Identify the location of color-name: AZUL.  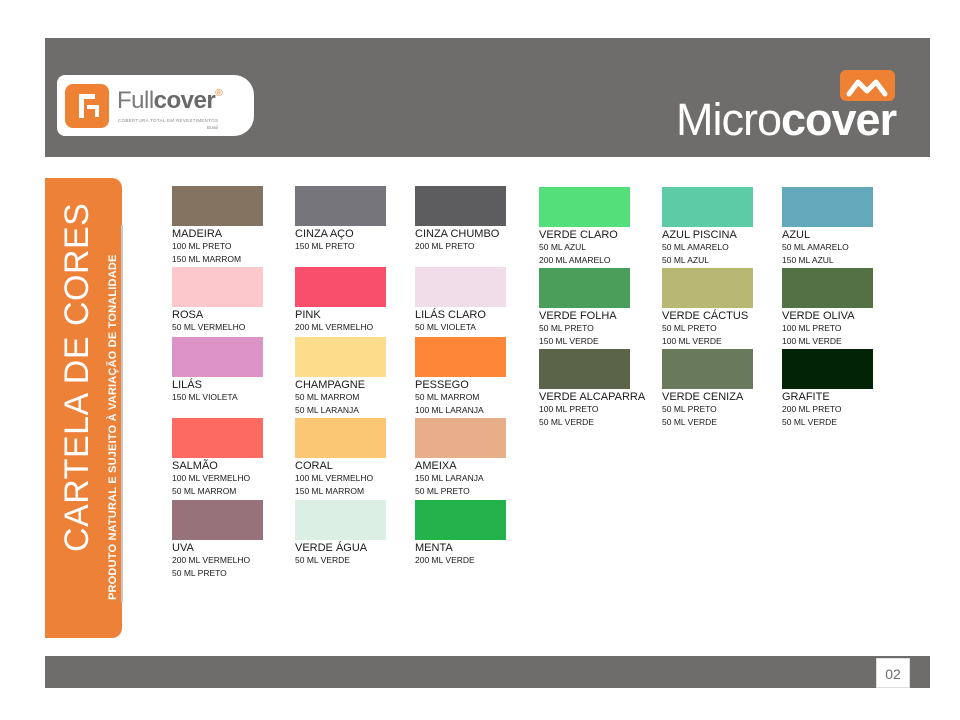
(796, 235).